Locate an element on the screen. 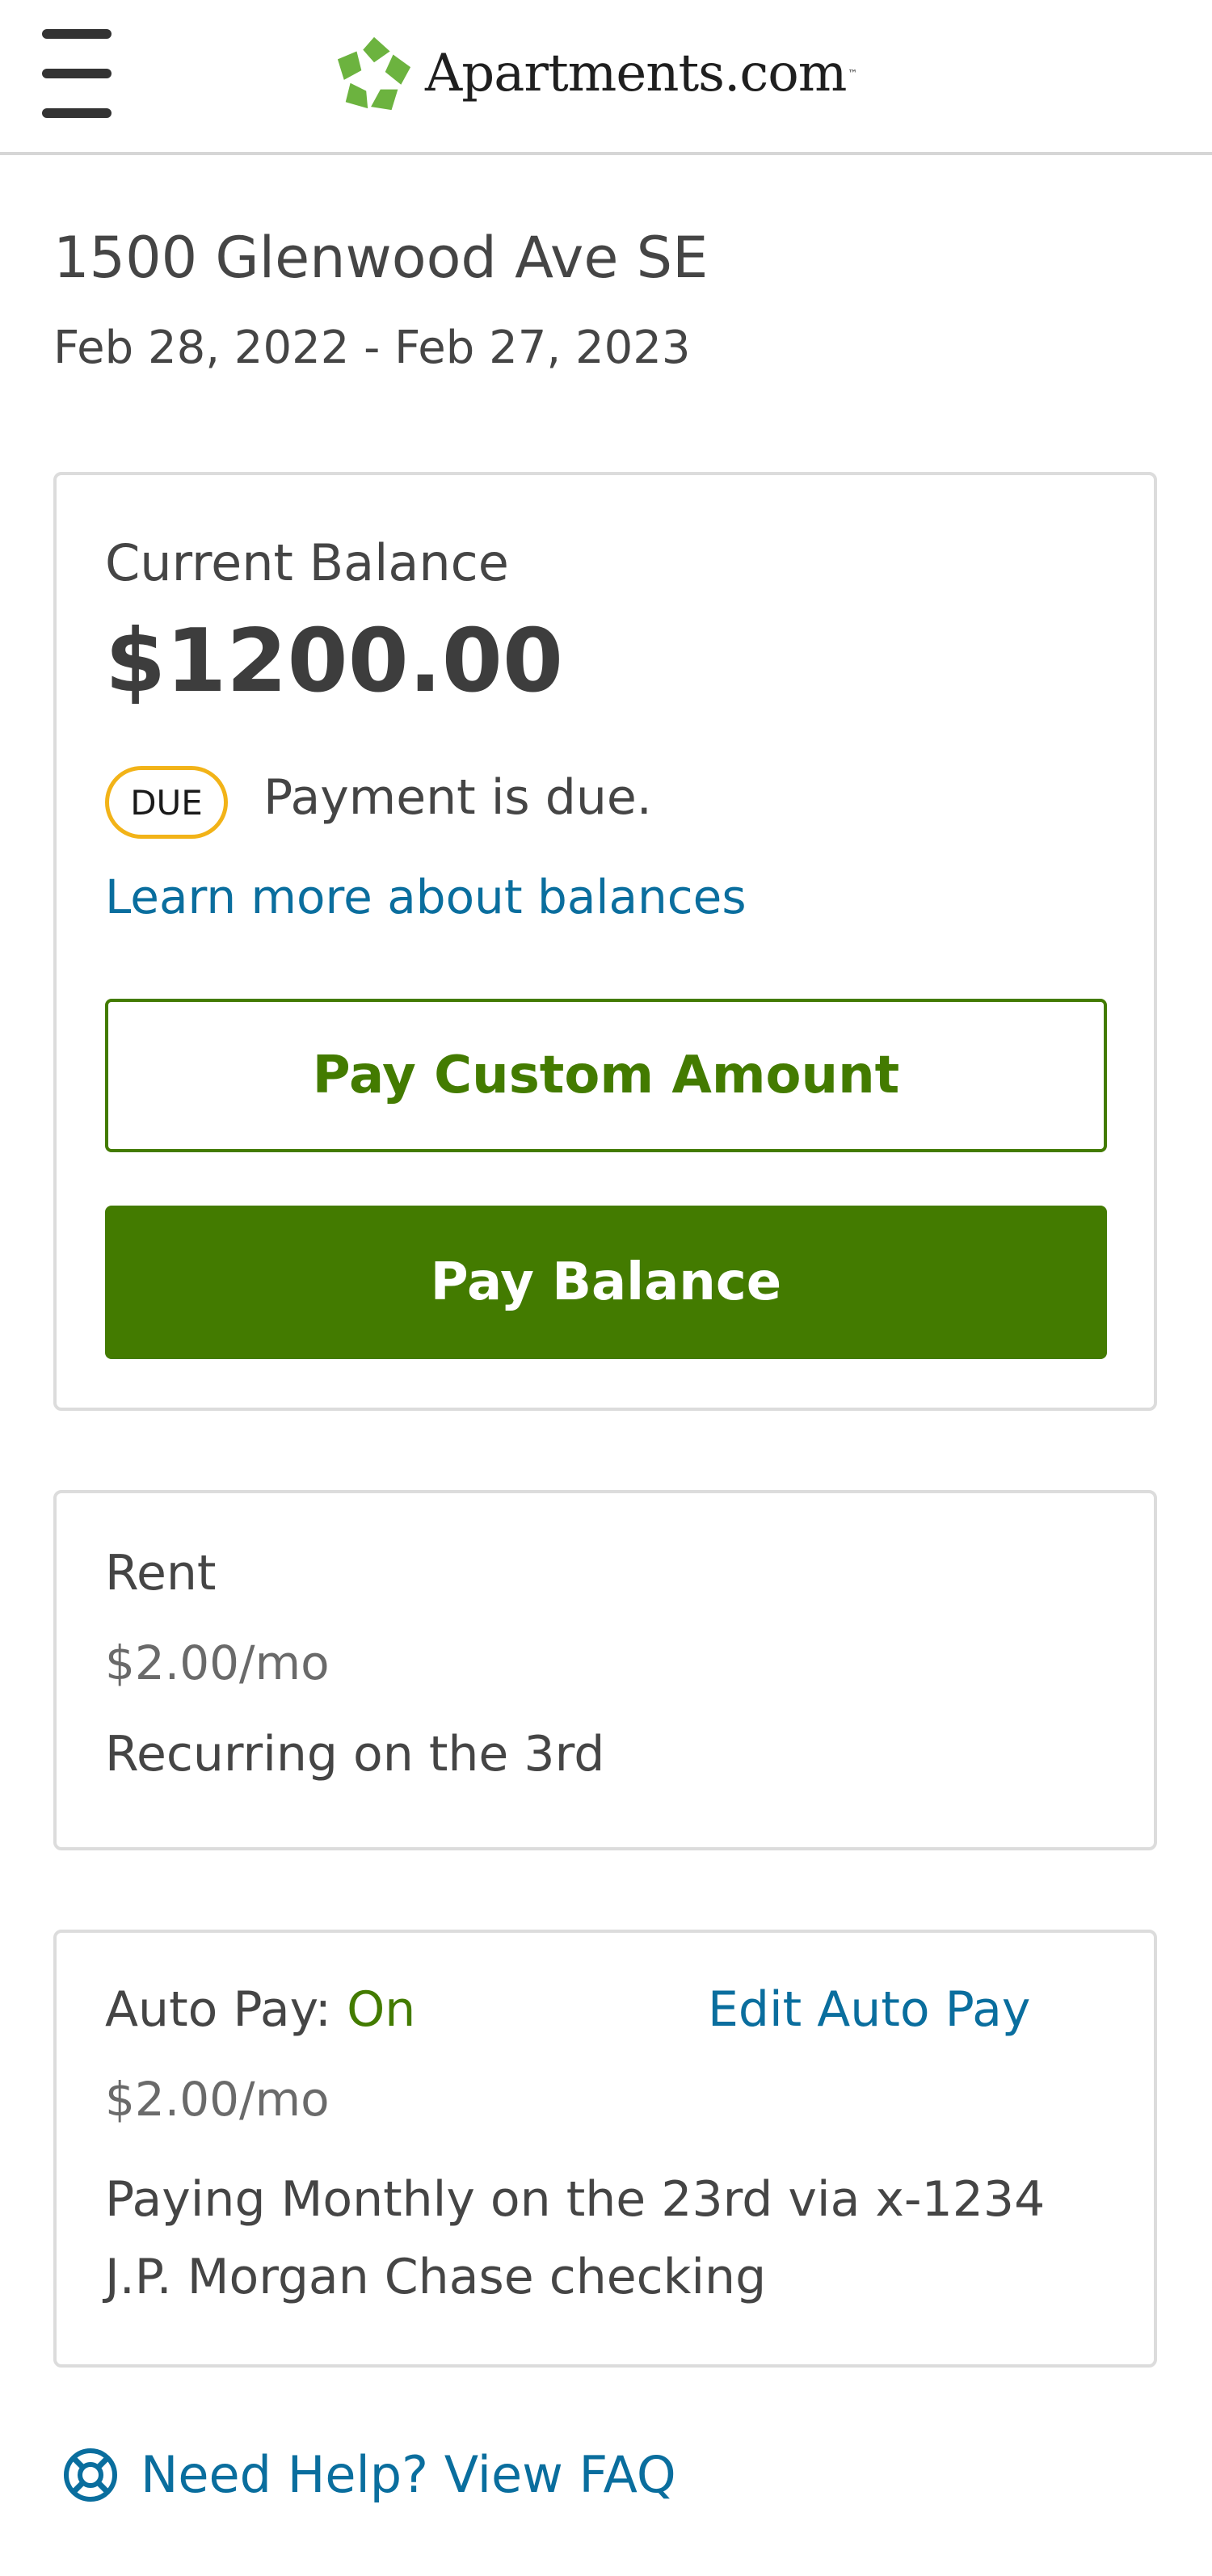  autopay-label-text: Auto Pay: is located at coordinates (226, 2009).